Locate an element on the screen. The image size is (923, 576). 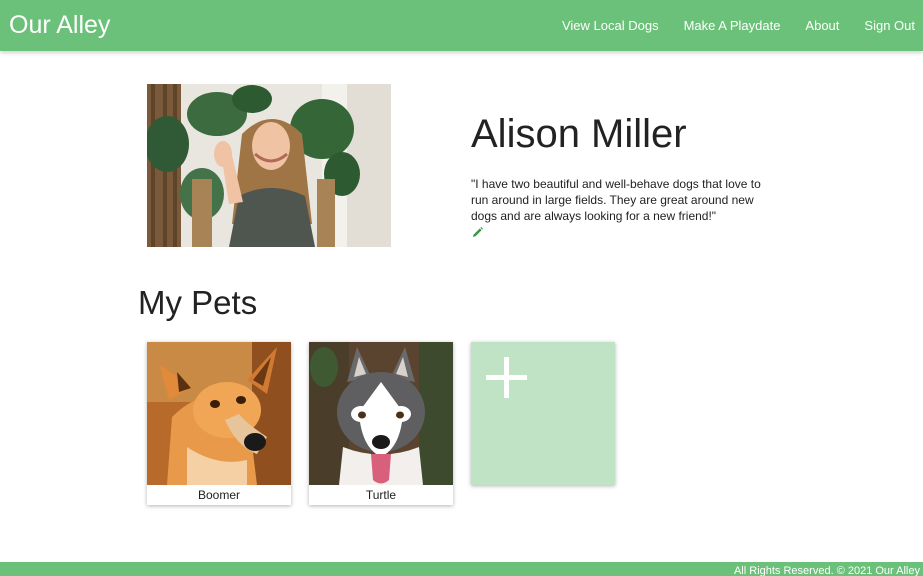
footer: All Rights Reserved. © 2021 Our Alley is located at coordinates (461, 569).